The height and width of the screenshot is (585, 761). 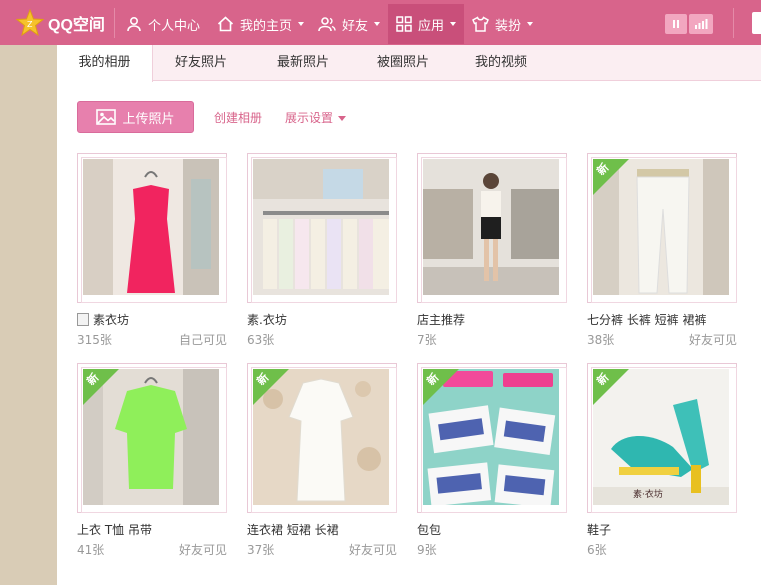 What do you see at coordinates (599, 529) in the screenshot?
I see `album-name: 鞋子` at bounding box center [599, 529].